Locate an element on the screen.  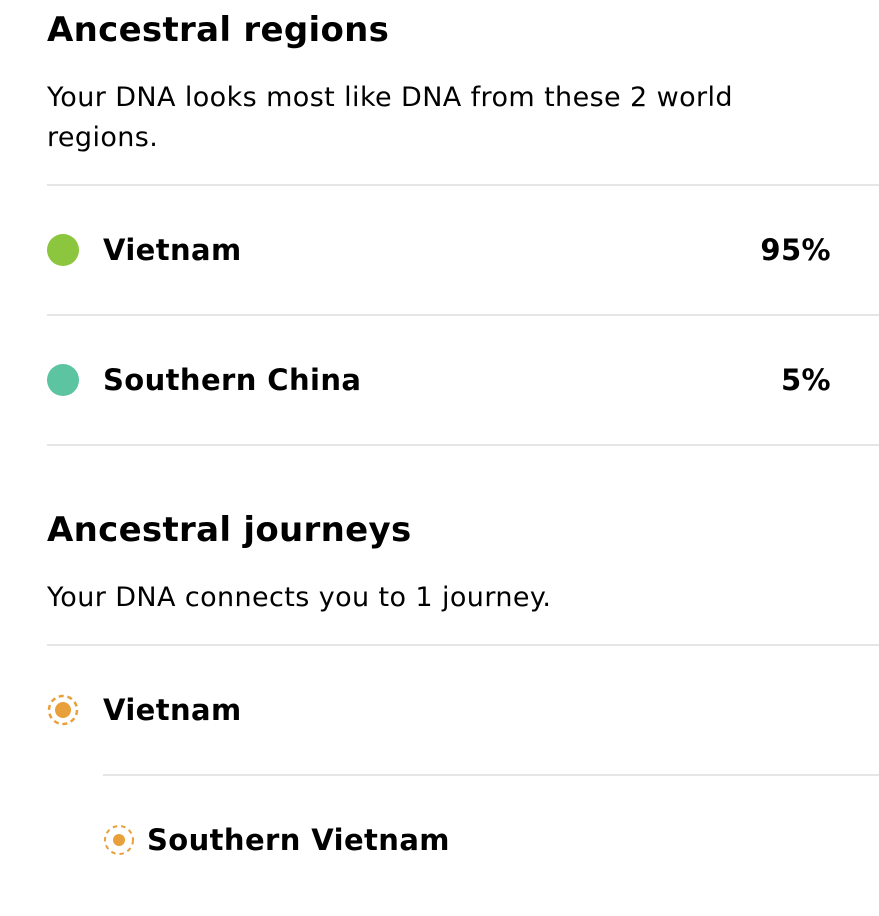
region-name: Vietnam is located at coordinates (172, 250).